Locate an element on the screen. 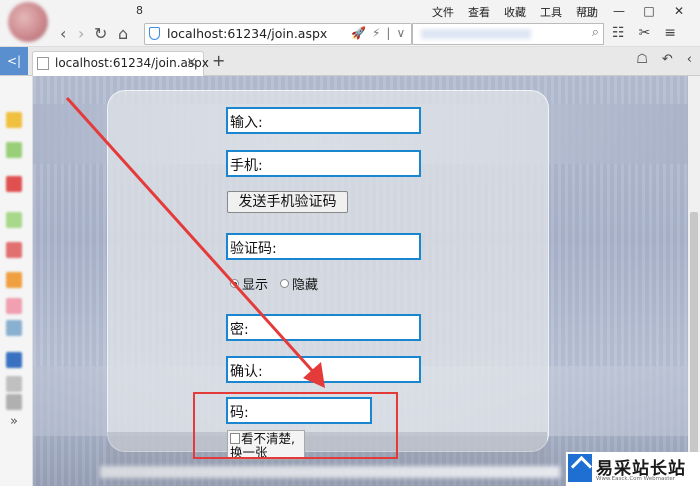 The width and height of the screenshot is (700, 486). watermark: 易采站长站 Www.Easck.Com Webmaster is located at coordinates (633, 469).